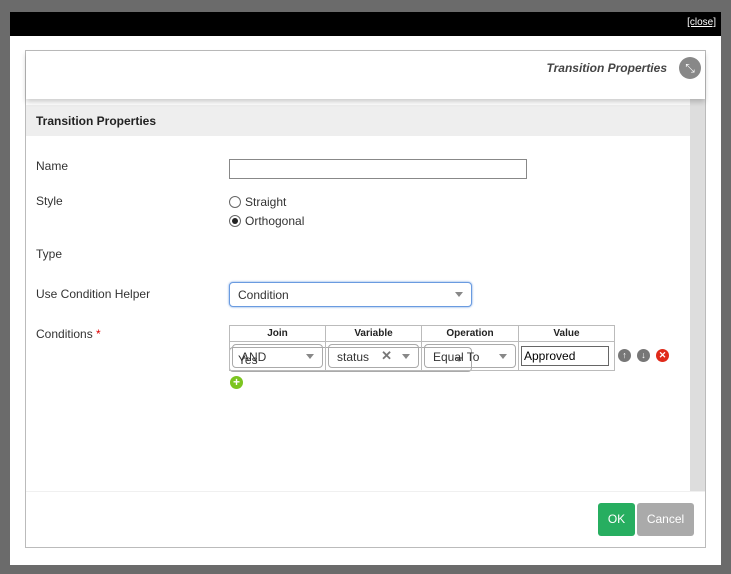 This screenshot has width=731, height=574. Describe the element at coordinates (365, 519) in the screenshot. I see `dialog-footer: OK Cancel` at that location.